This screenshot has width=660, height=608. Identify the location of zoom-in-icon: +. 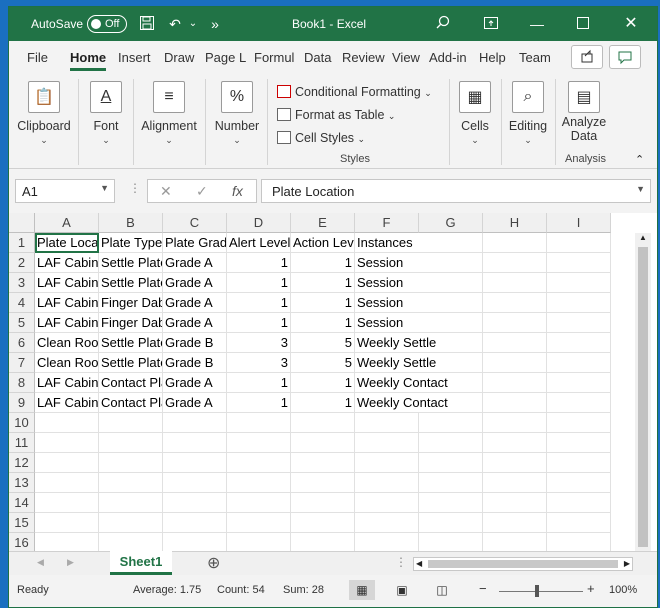
(591, 588).